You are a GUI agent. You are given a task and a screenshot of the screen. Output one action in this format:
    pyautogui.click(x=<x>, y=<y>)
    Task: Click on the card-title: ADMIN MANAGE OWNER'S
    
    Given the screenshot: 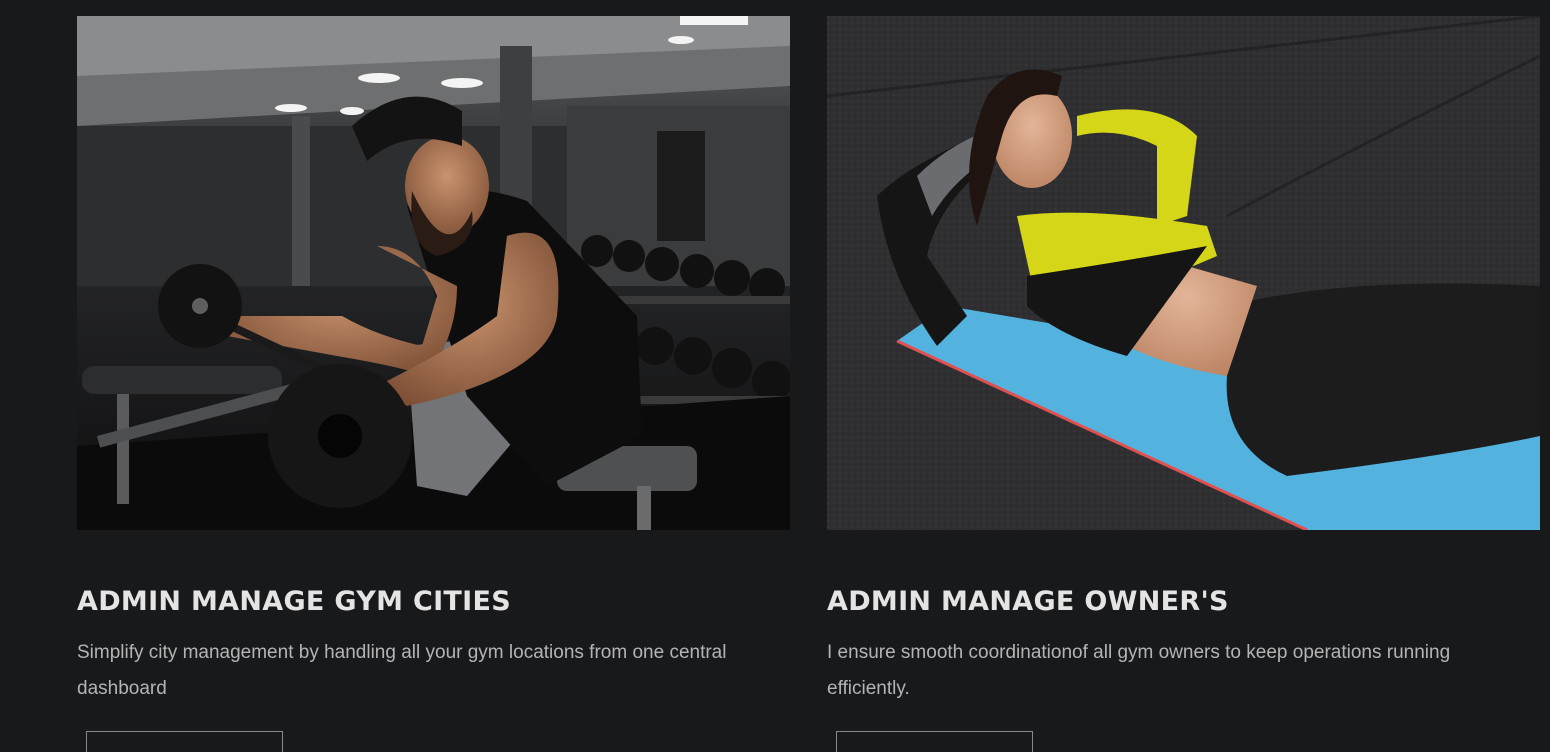 What is the action you would take?
    pyautogui.click(x=1028, y=601)
    